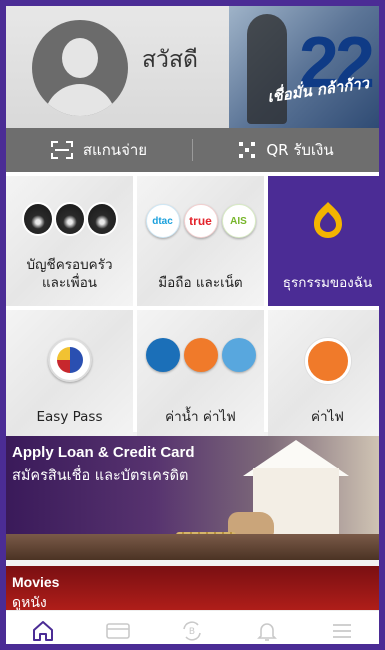  I want to click on electric-icon-wrap, so click(323, 361).